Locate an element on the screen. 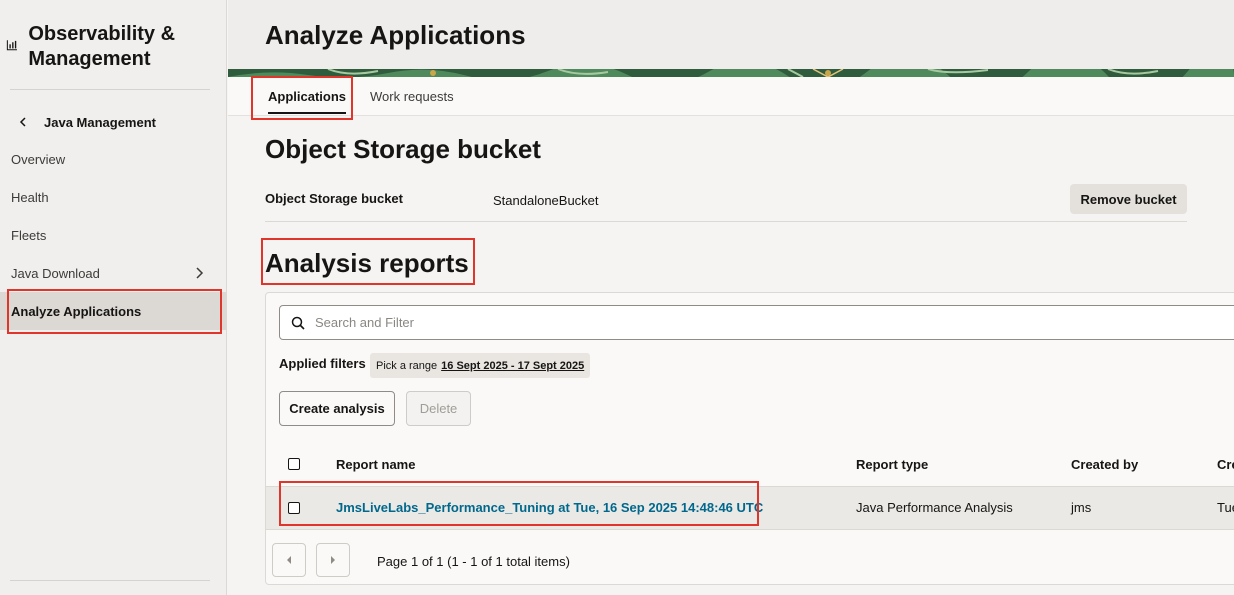  back-to-java-management: Java Management is located at coordinates (87, 122).